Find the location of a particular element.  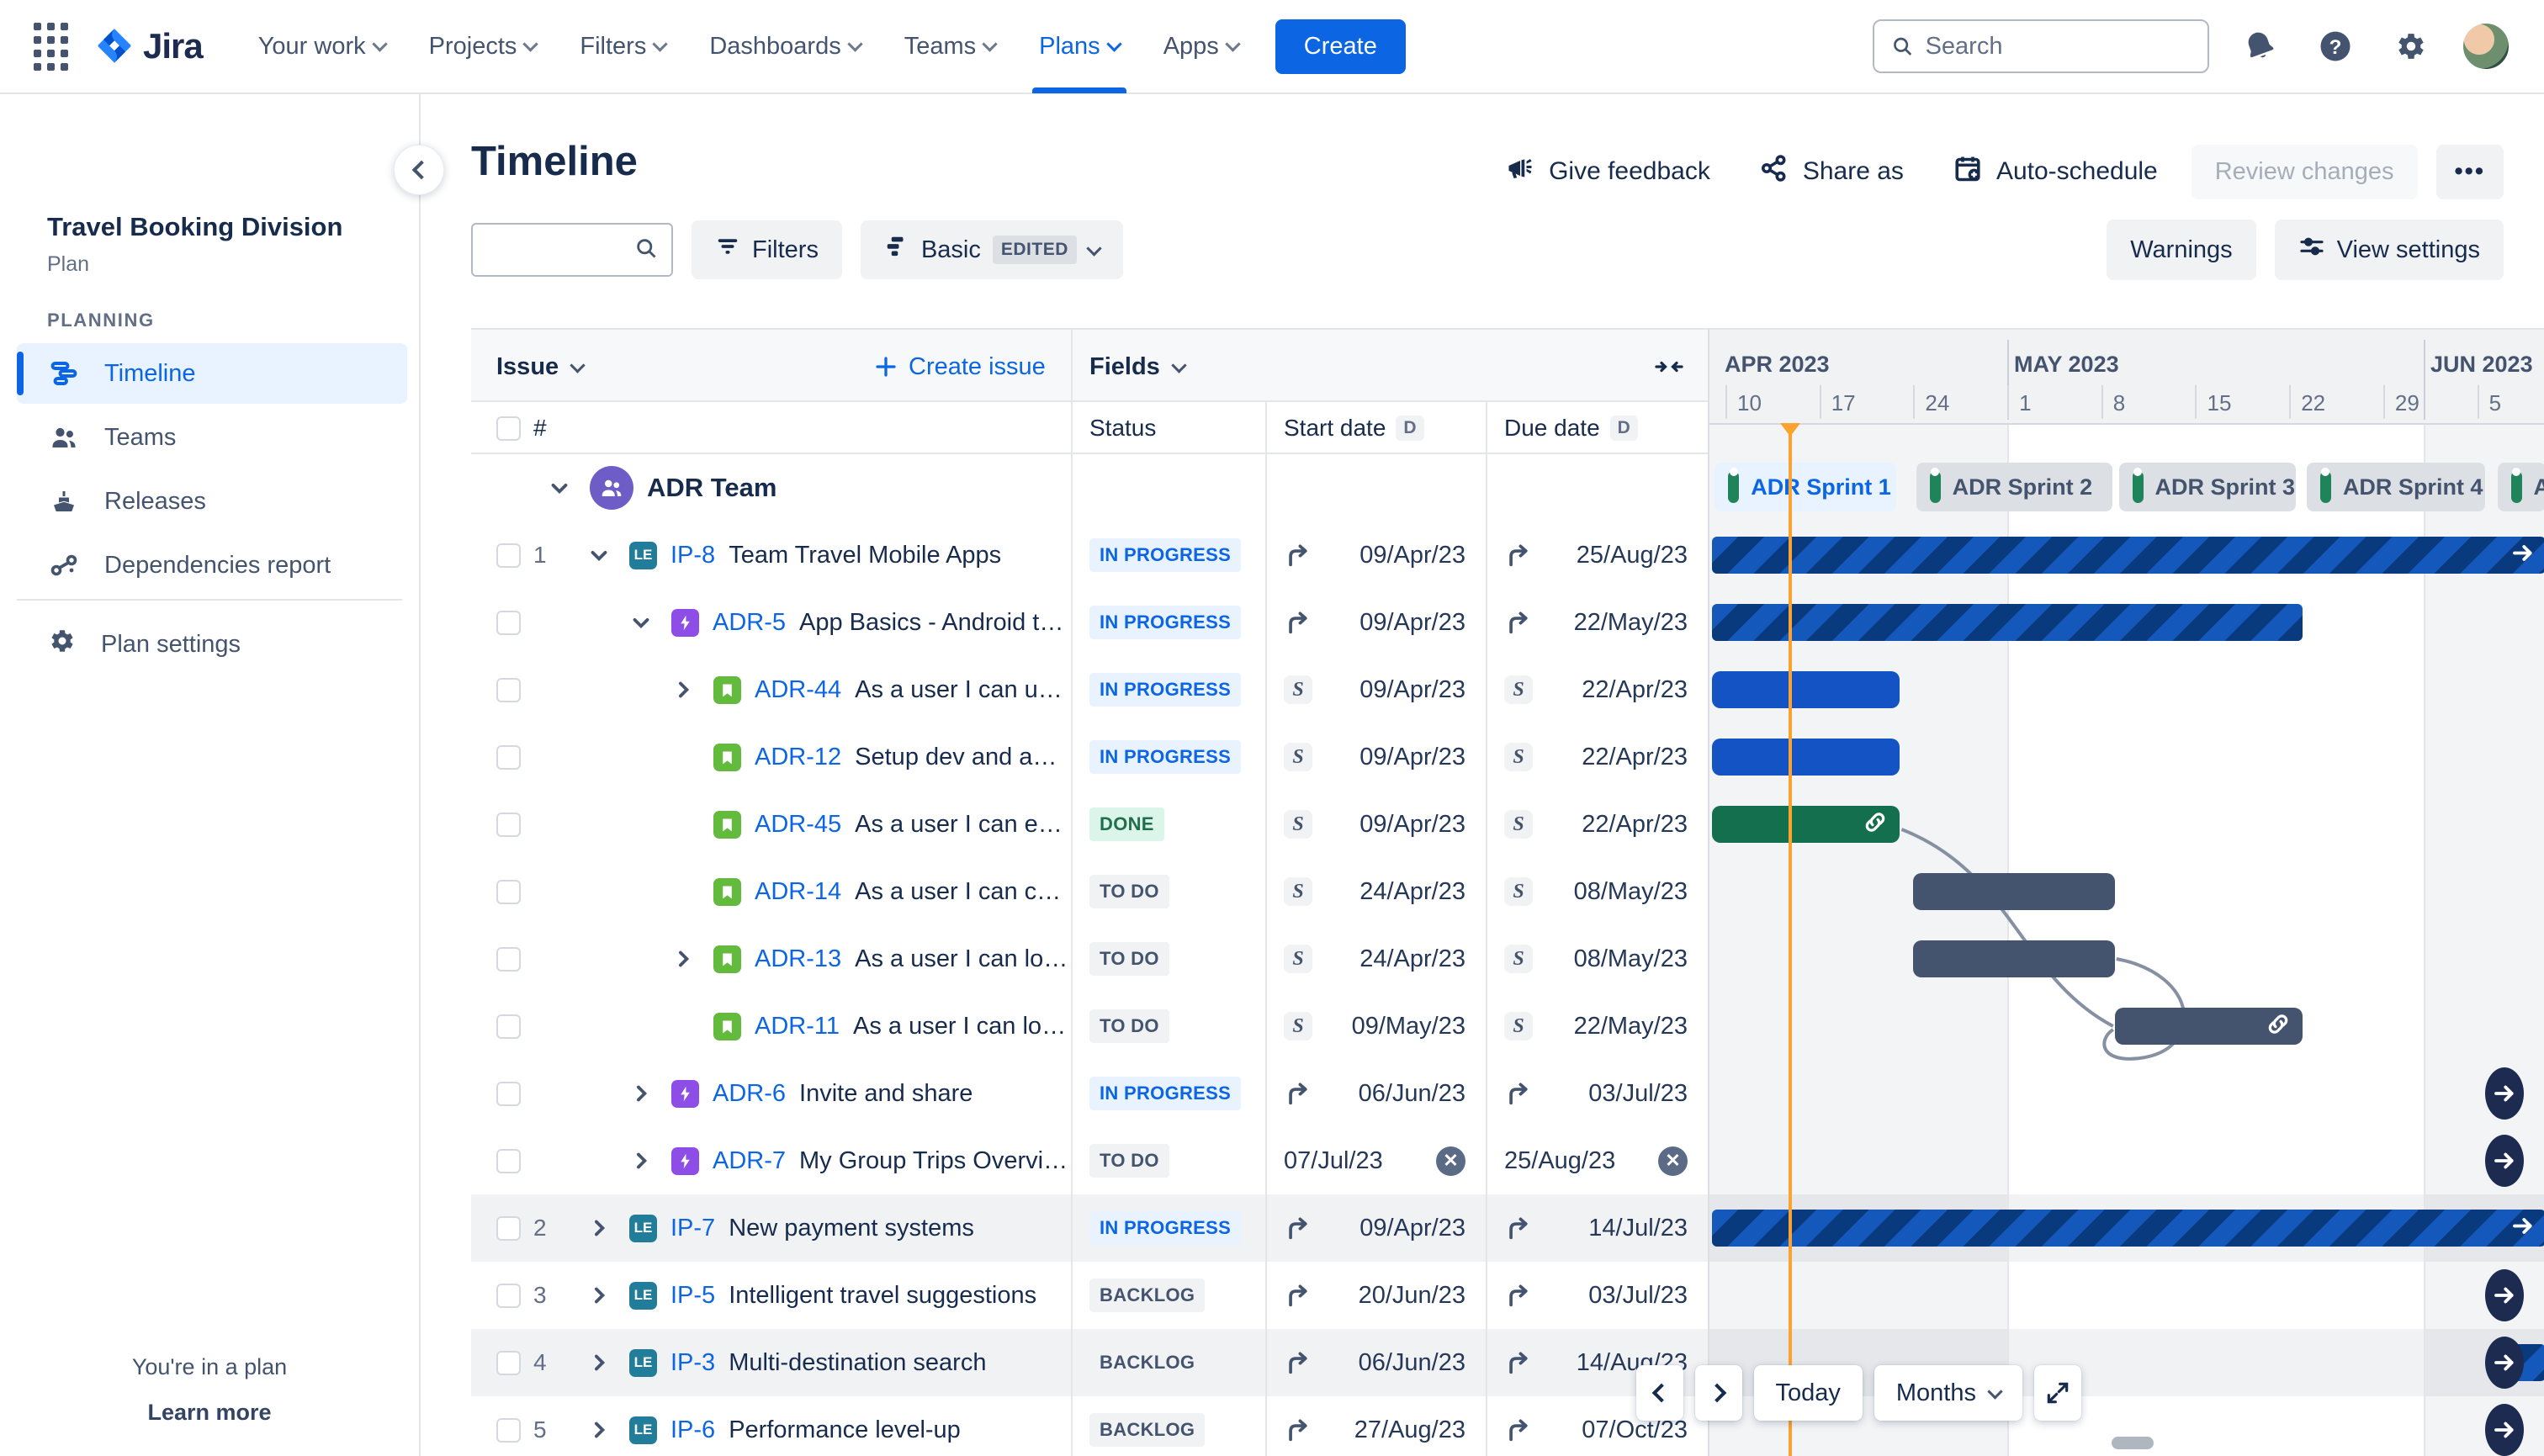

view-settings-button: View settings is located at coordinates (2389, 250).